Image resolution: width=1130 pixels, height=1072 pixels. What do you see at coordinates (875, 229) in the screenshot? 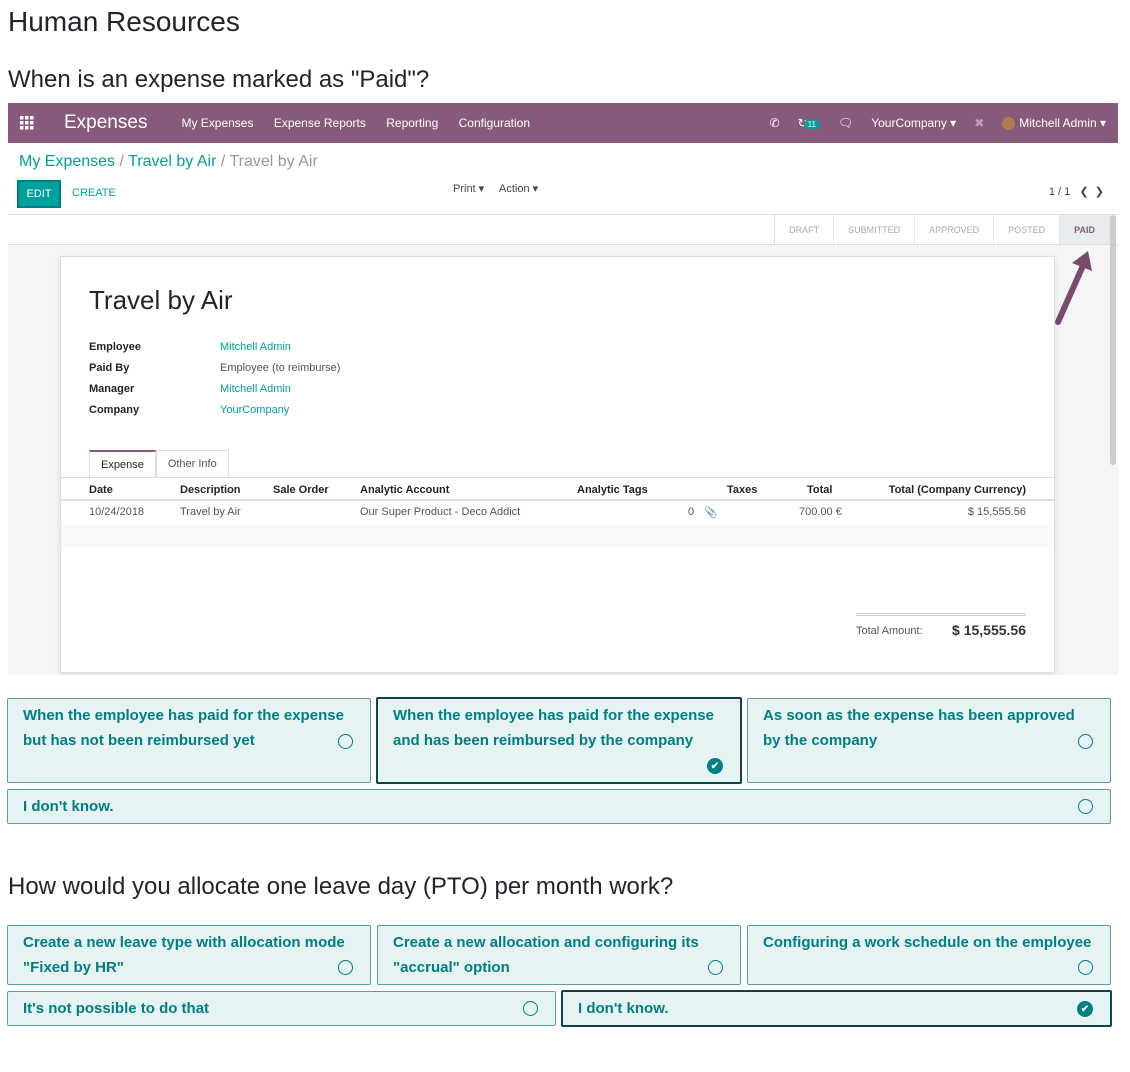
I see `stage-submitted: SUBMITTED` at bounding box center [875, 229].